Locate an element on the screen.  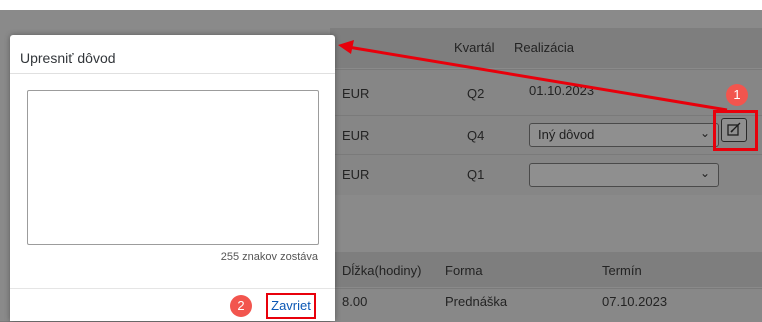
callout-badge: 1 is located at coordinates (737, 95).